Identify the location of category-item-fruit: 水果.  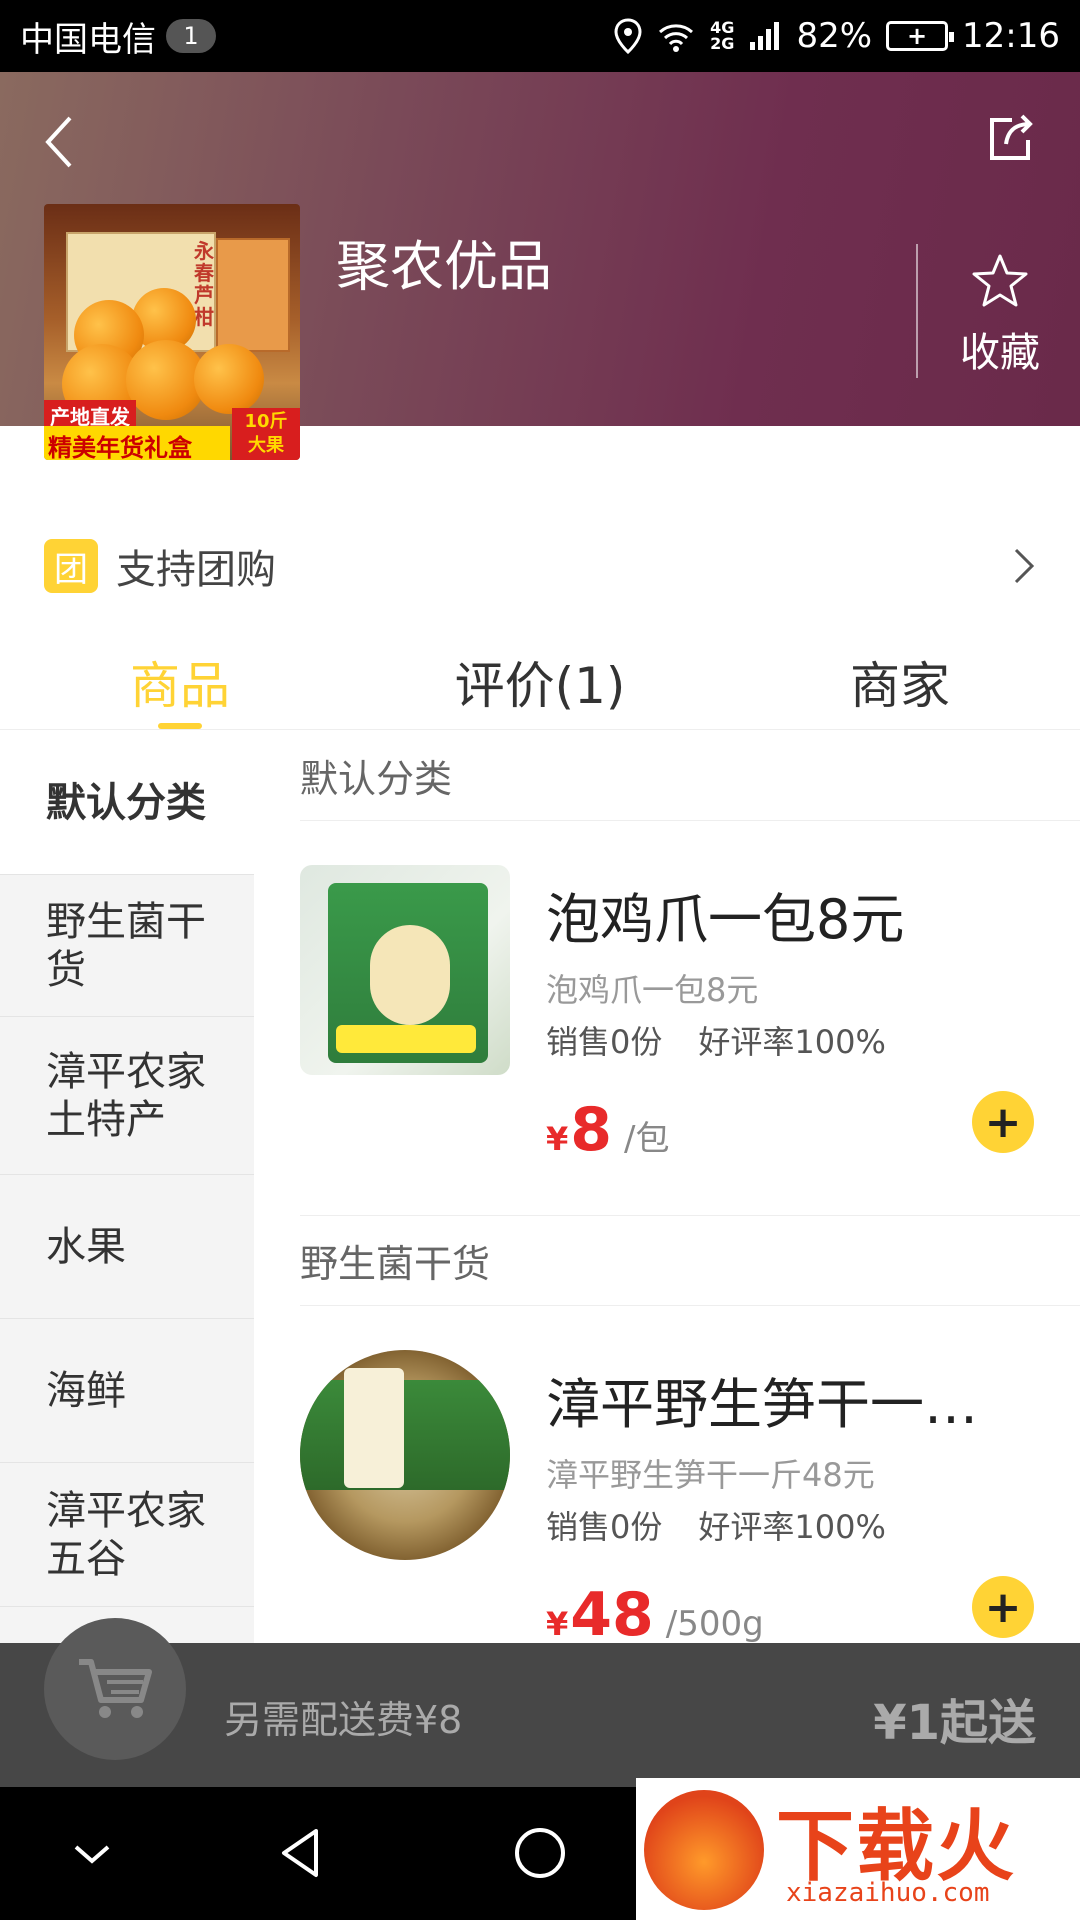
(127, 1247).